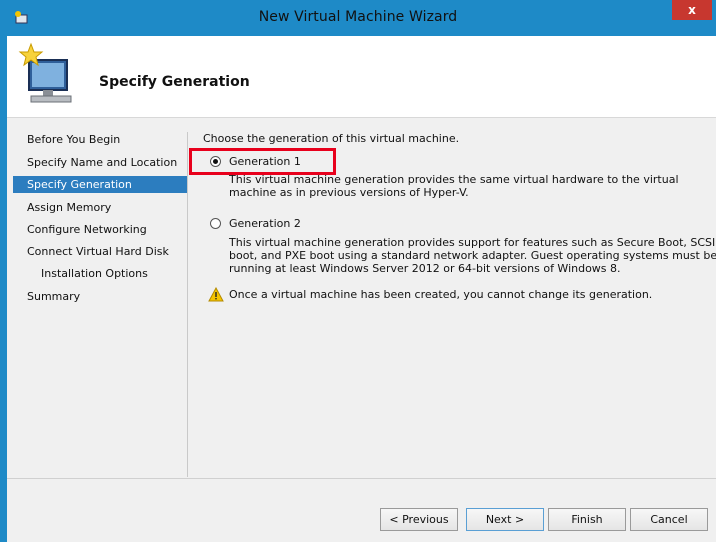 The width and height of the screenshot is (716, 542). What do you see at coordinates (100, 296) in the screenshot?
I see `step-summary: Summary` at bounding box center [100, 296].